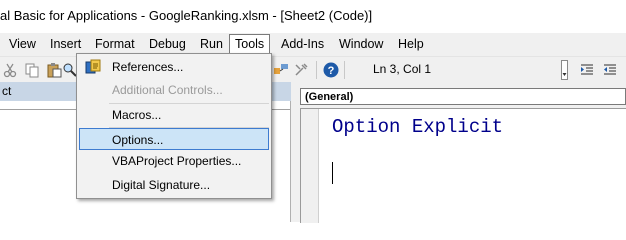 This screenshot has width=626, height=240. What do you see at coordinates (211, 44) in the screenshot?
I see `menu-run: Run` at bounding box center [211, 44].